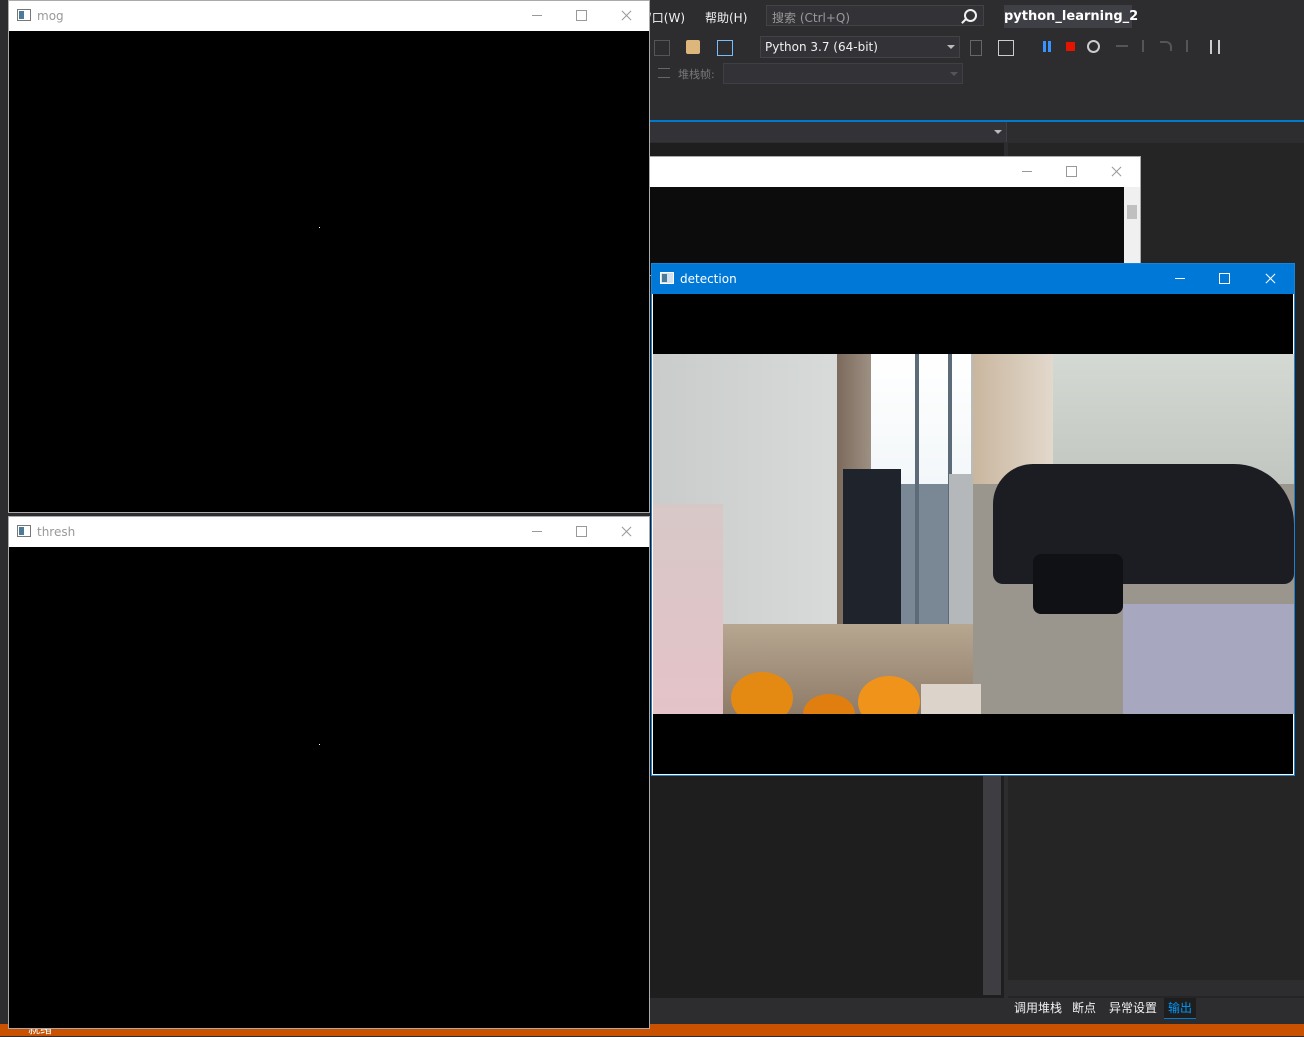 Image resolution: width=1304 pixels, height=1037 pixels. I want to click on step-out-icon, so click(1187, 46).